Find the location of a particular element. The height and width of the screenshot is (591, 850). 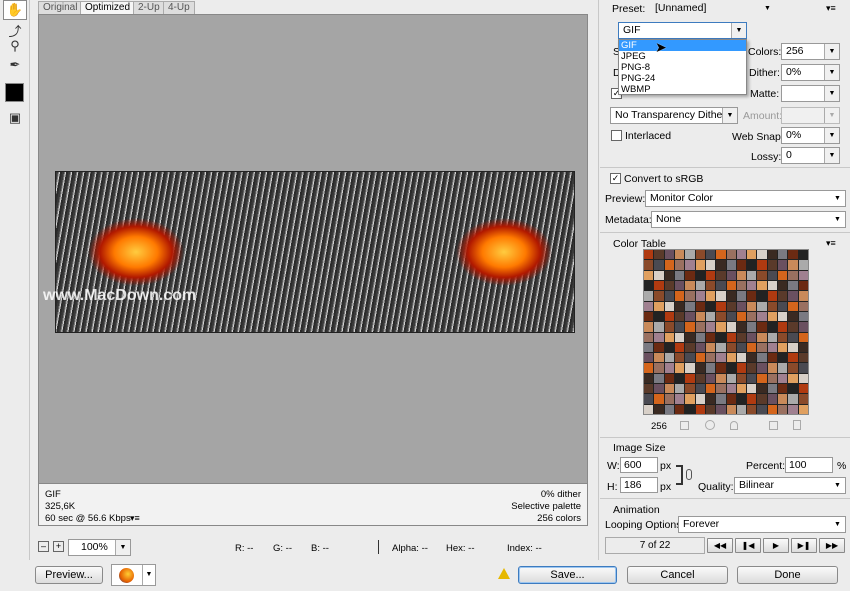

lock-color-icon is located at coordinates (734, 425).